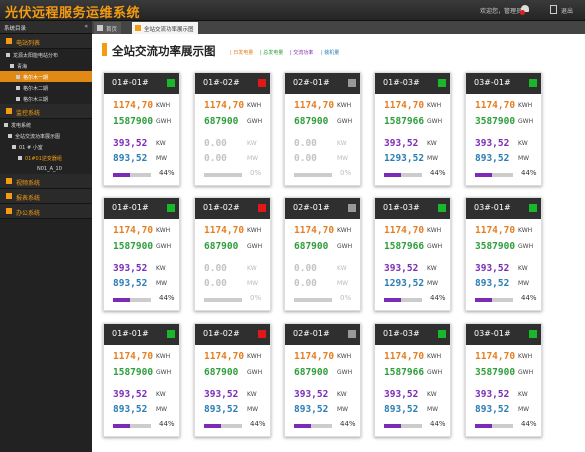  Describe the element at coordinates (46, 41) in the screenshot. I see `sidebar-section: 电站列表` at that location.